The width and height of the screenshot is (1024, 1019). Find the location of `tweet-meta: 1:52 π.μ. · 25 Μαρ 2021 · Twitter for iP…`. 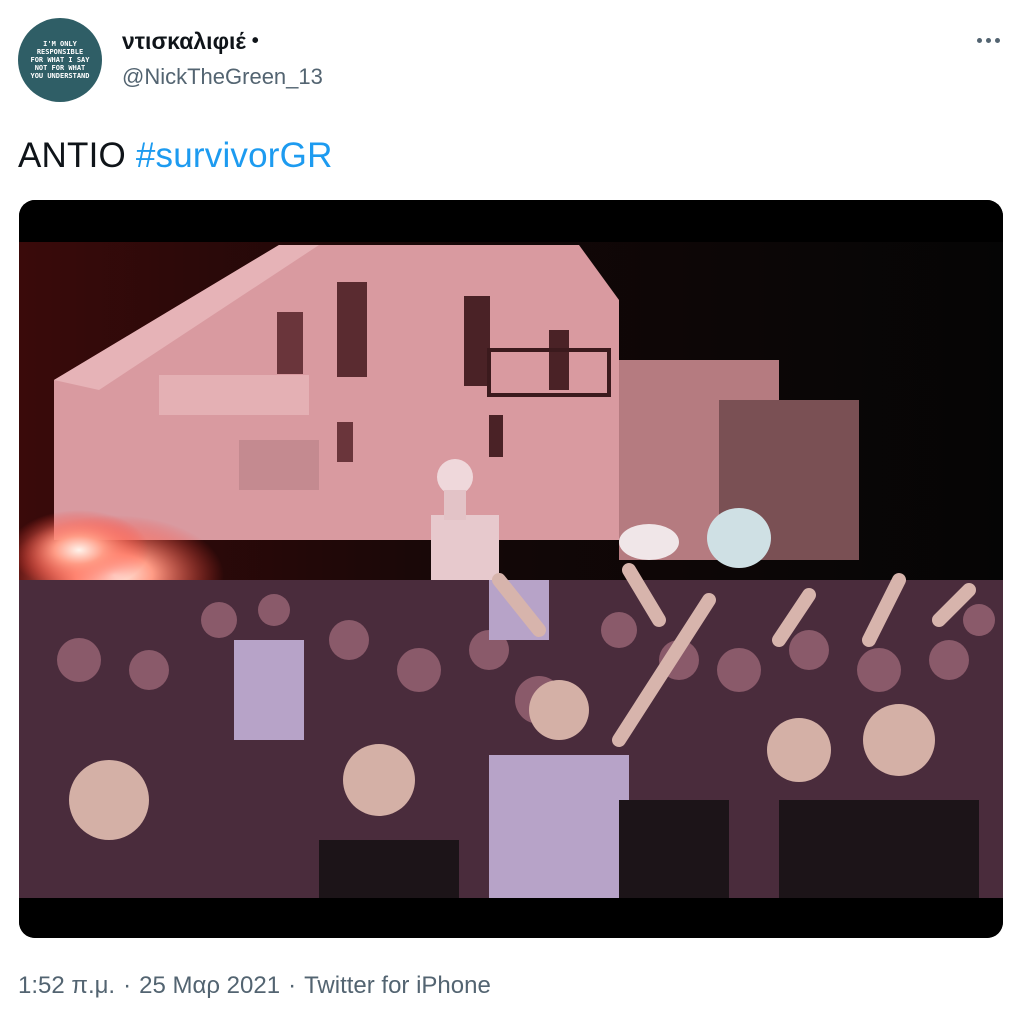

tweet-meta: 1:52 π.μ. · 25 Μαρ 2021 · Twitter for iP… is located at coordinates (254, 986).